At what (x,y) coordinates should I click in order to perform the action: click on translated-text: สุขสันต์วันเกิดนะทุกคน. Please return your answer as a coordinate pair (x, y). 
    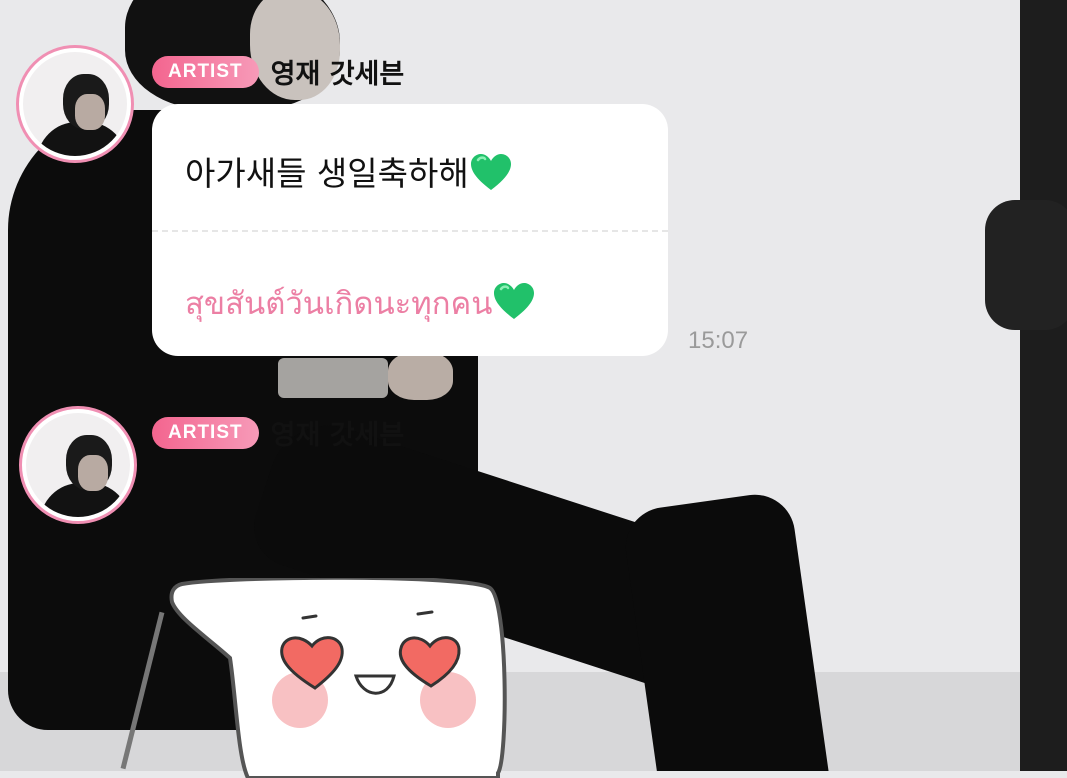
    Looking at the image, I should click on (360, 303).